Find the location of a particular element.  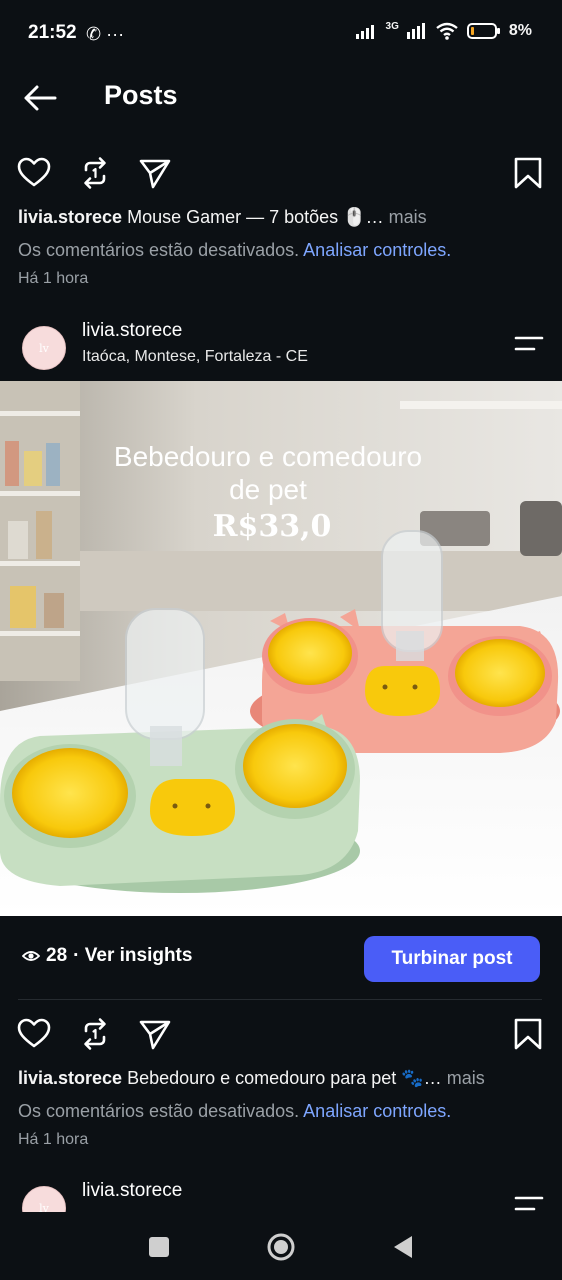

circle-icon is located at coordinates (281, 1247).